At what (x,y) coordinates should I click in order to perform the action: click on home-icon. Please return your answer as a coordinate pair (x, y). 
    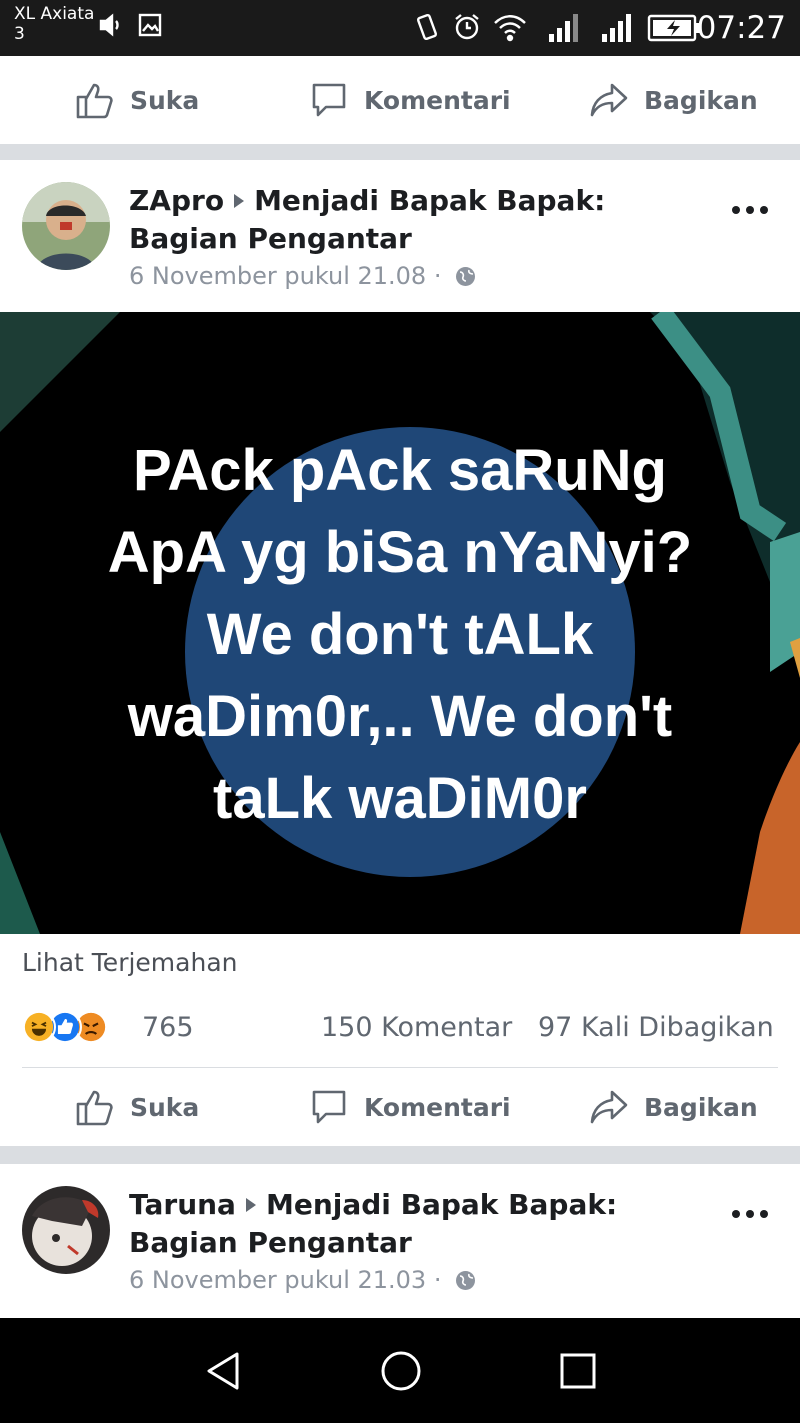
    Looking at the image, I should click on (401, 1371).